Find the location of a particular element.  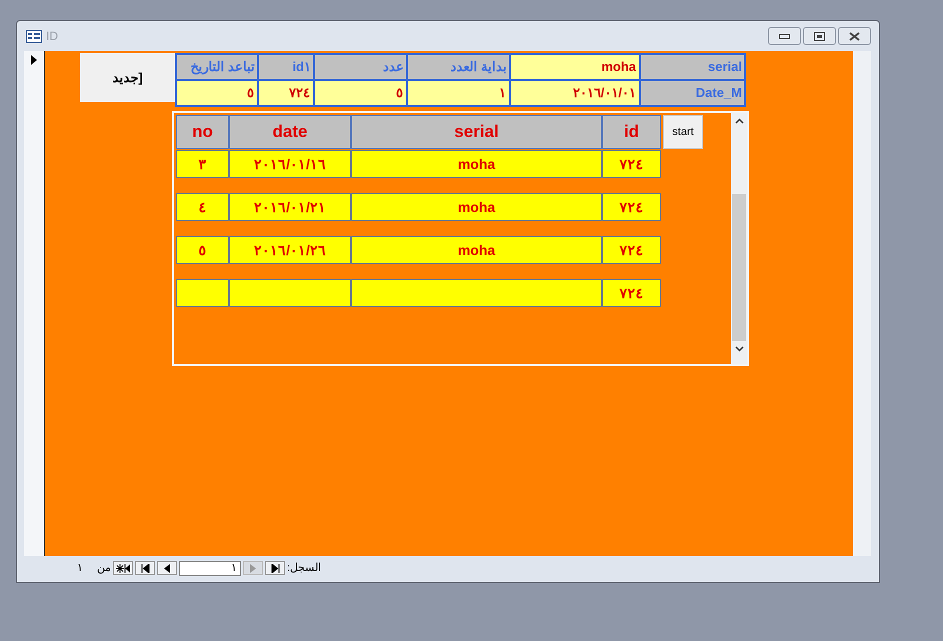

of-label: من is located at coordinates (104, 568).